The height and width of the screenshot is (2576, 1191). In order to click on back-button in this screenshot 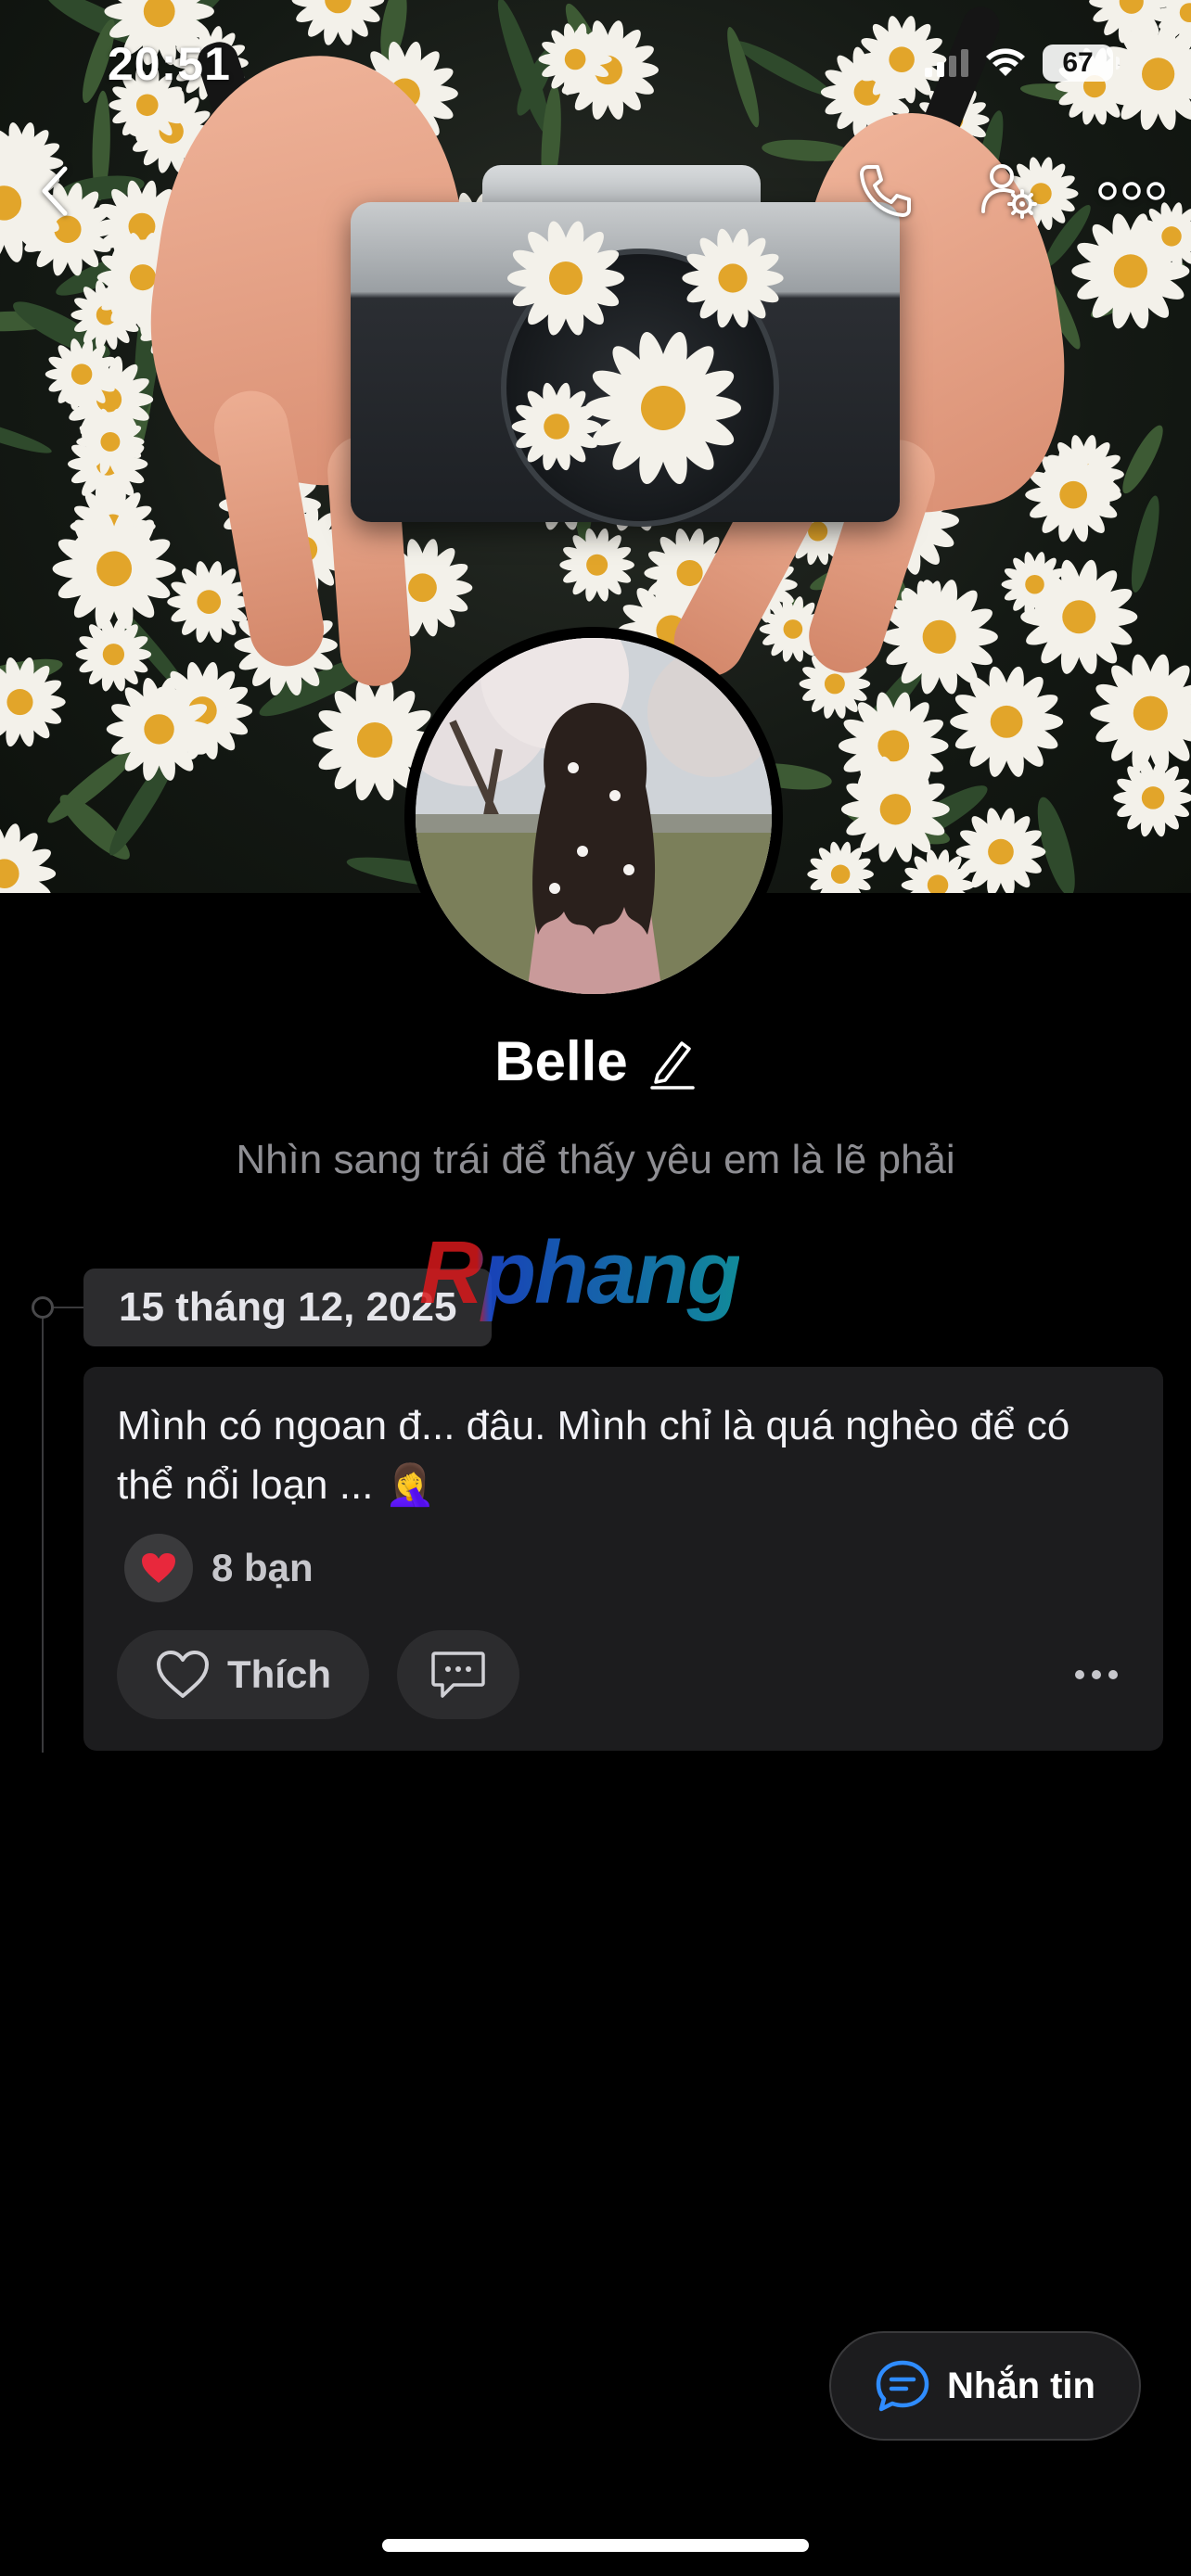, I will do `click(55, 191)`.